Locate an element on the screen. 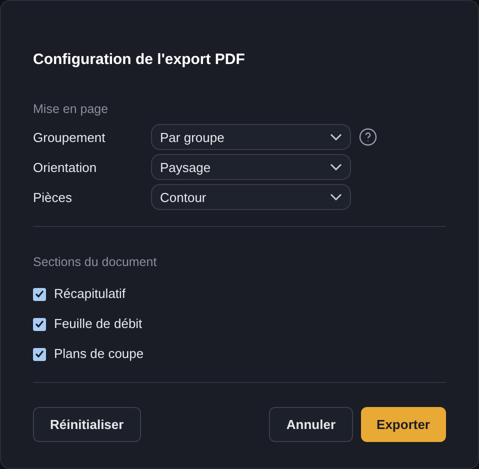  field-label: Groupement is located at coordinates (69, 137).